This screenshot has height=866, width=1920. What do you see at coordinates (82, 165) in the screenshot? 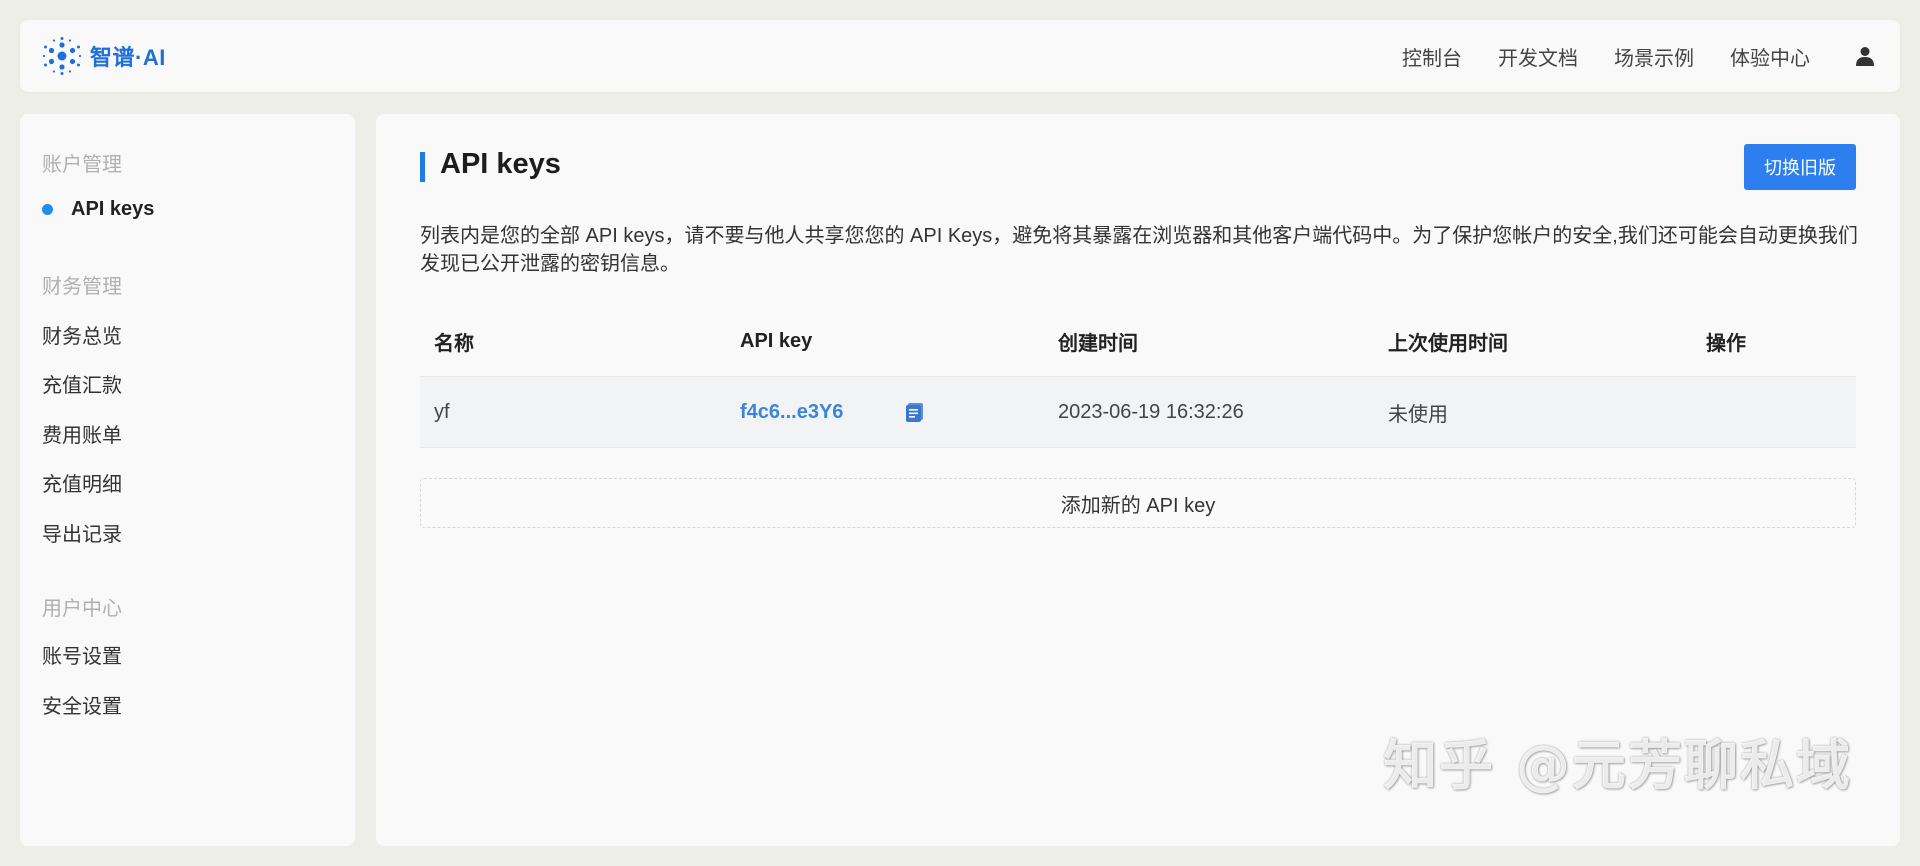
I see `sidebar-group-account: 账户管理` at bounding box center [82, 165].